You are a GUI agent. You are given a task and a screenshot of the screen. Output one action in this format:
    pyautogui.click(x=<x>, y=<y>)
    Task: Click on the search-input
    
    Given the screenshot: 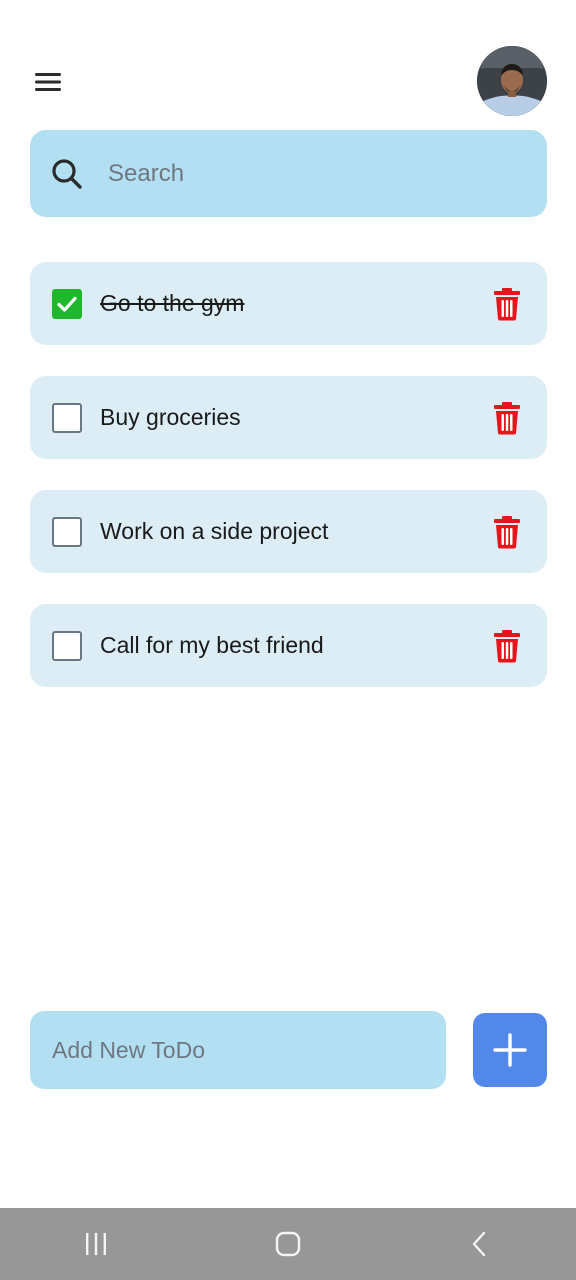 What is the action you would take?
    pyautogui.click(x=298, y=173)
    